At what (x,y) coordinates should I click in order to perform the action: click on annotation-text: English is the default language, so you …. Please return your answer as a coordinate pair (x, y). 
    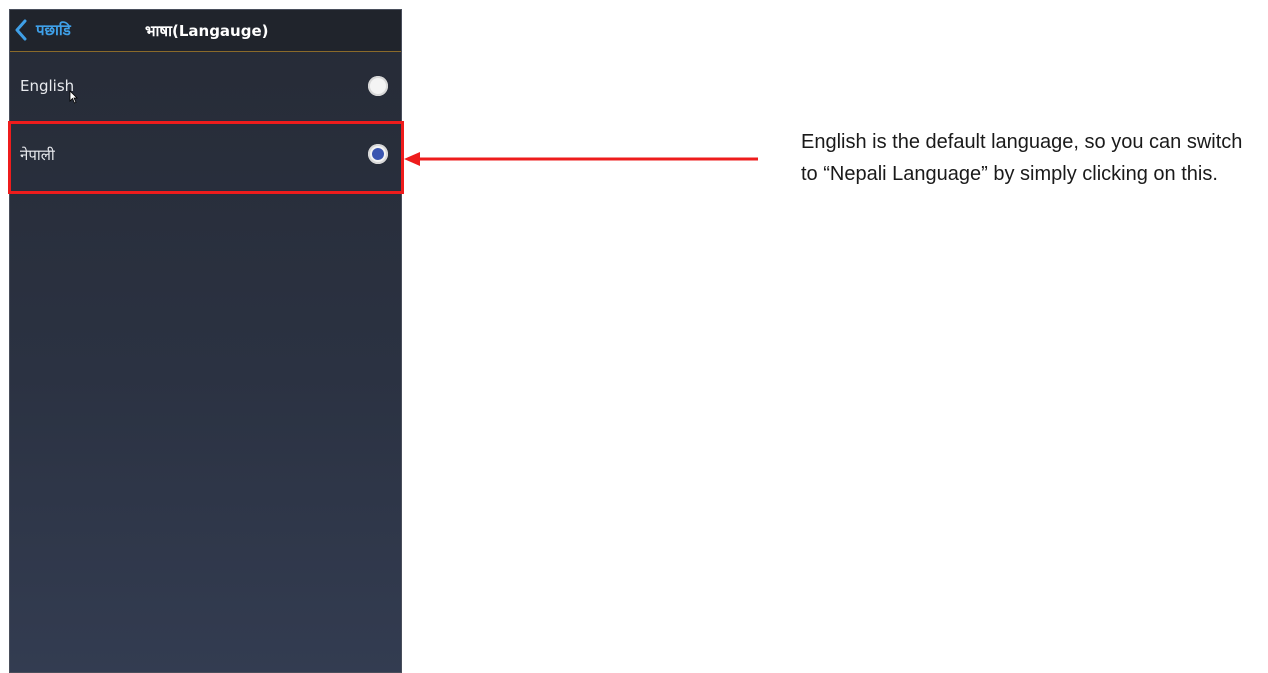
    Looking at the image, I should click on (1022, 158).